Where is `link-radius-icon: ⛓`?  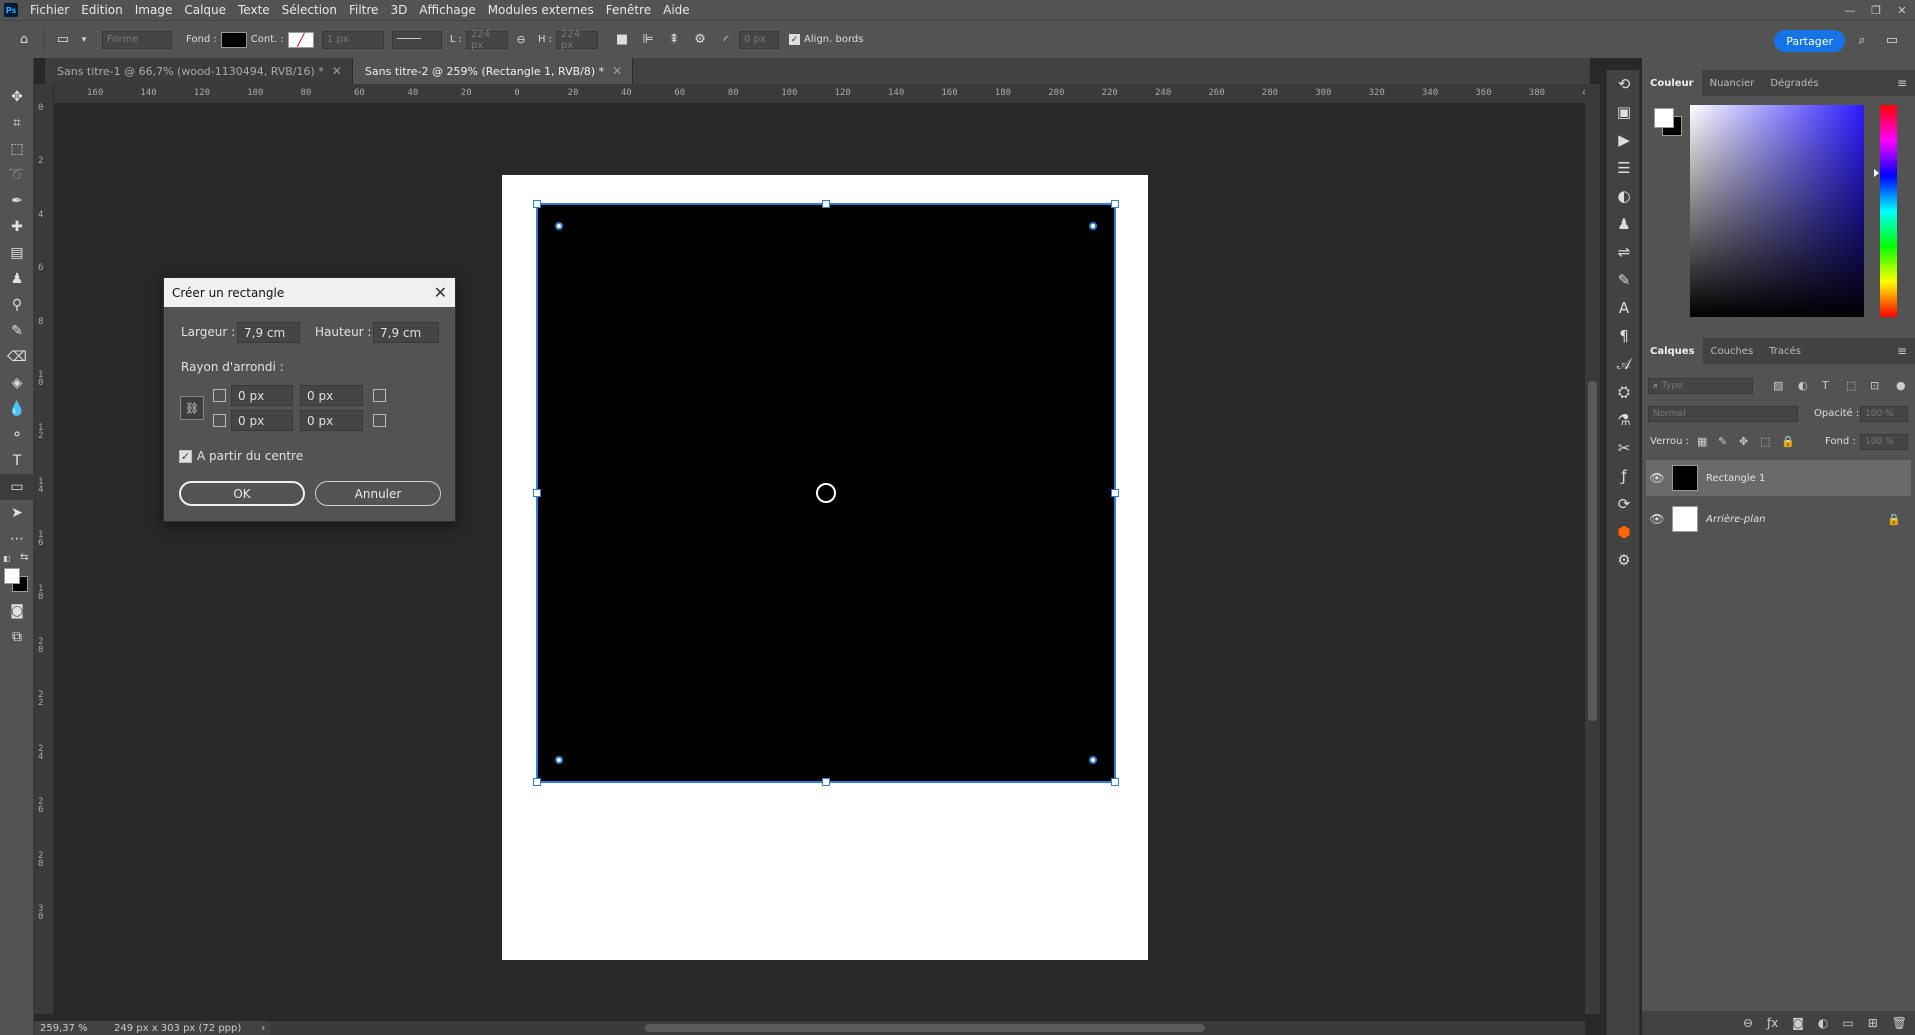
link-radius-icon: ⛓ is located at coordinates (192, 408).